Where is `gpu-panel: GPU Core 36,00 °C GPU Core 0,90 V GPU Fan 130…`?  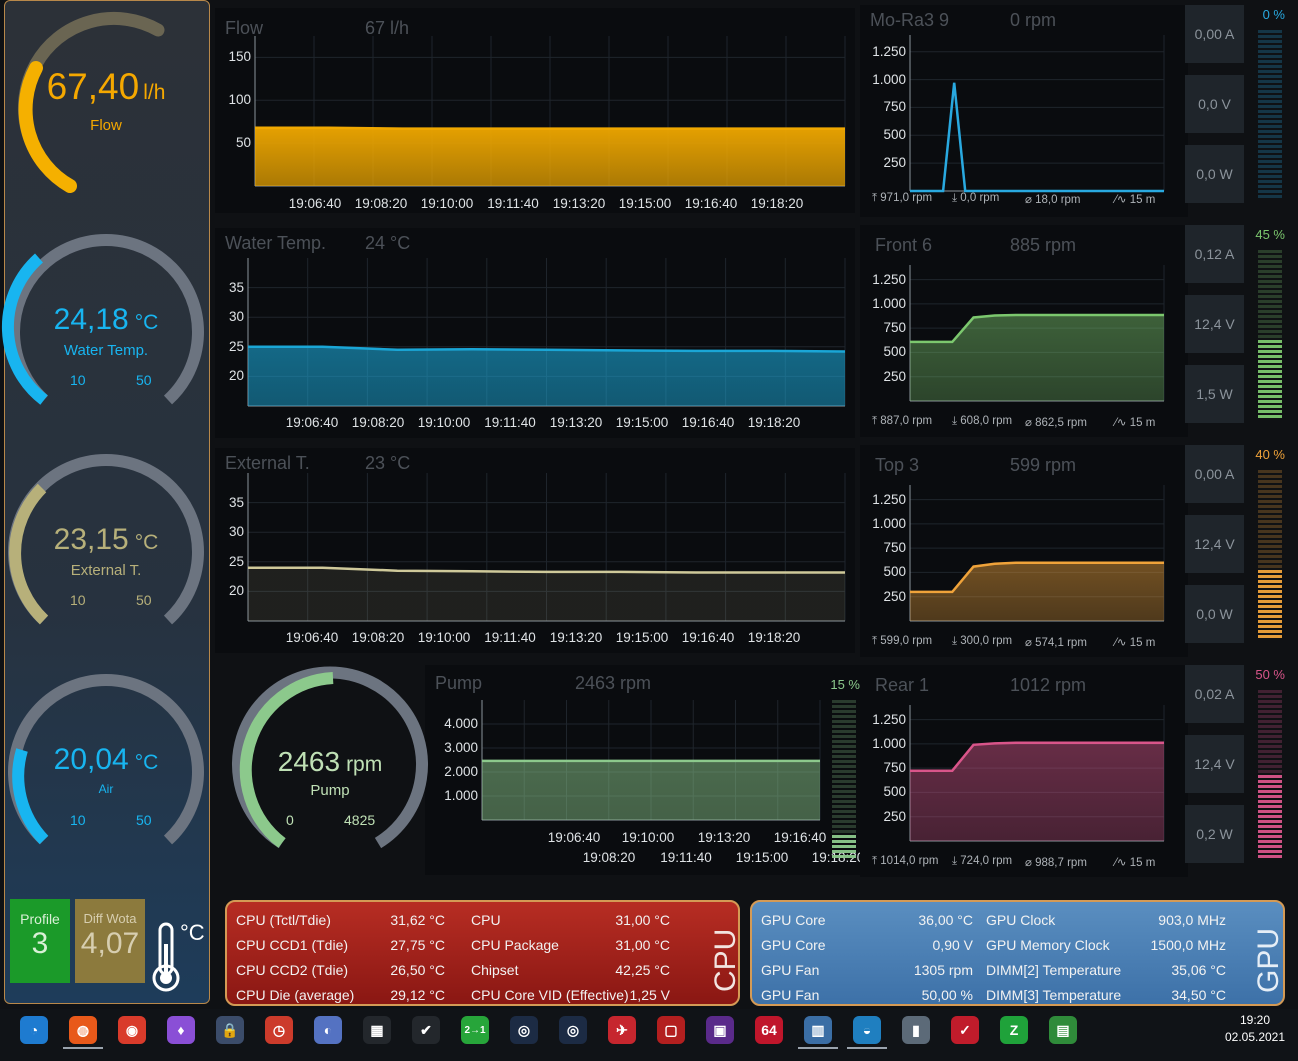
gpu-panel: GPU Core 36,00 °C GPU Core 0,90 V GPU Fan 130… is located at coordinates (1017, 953).